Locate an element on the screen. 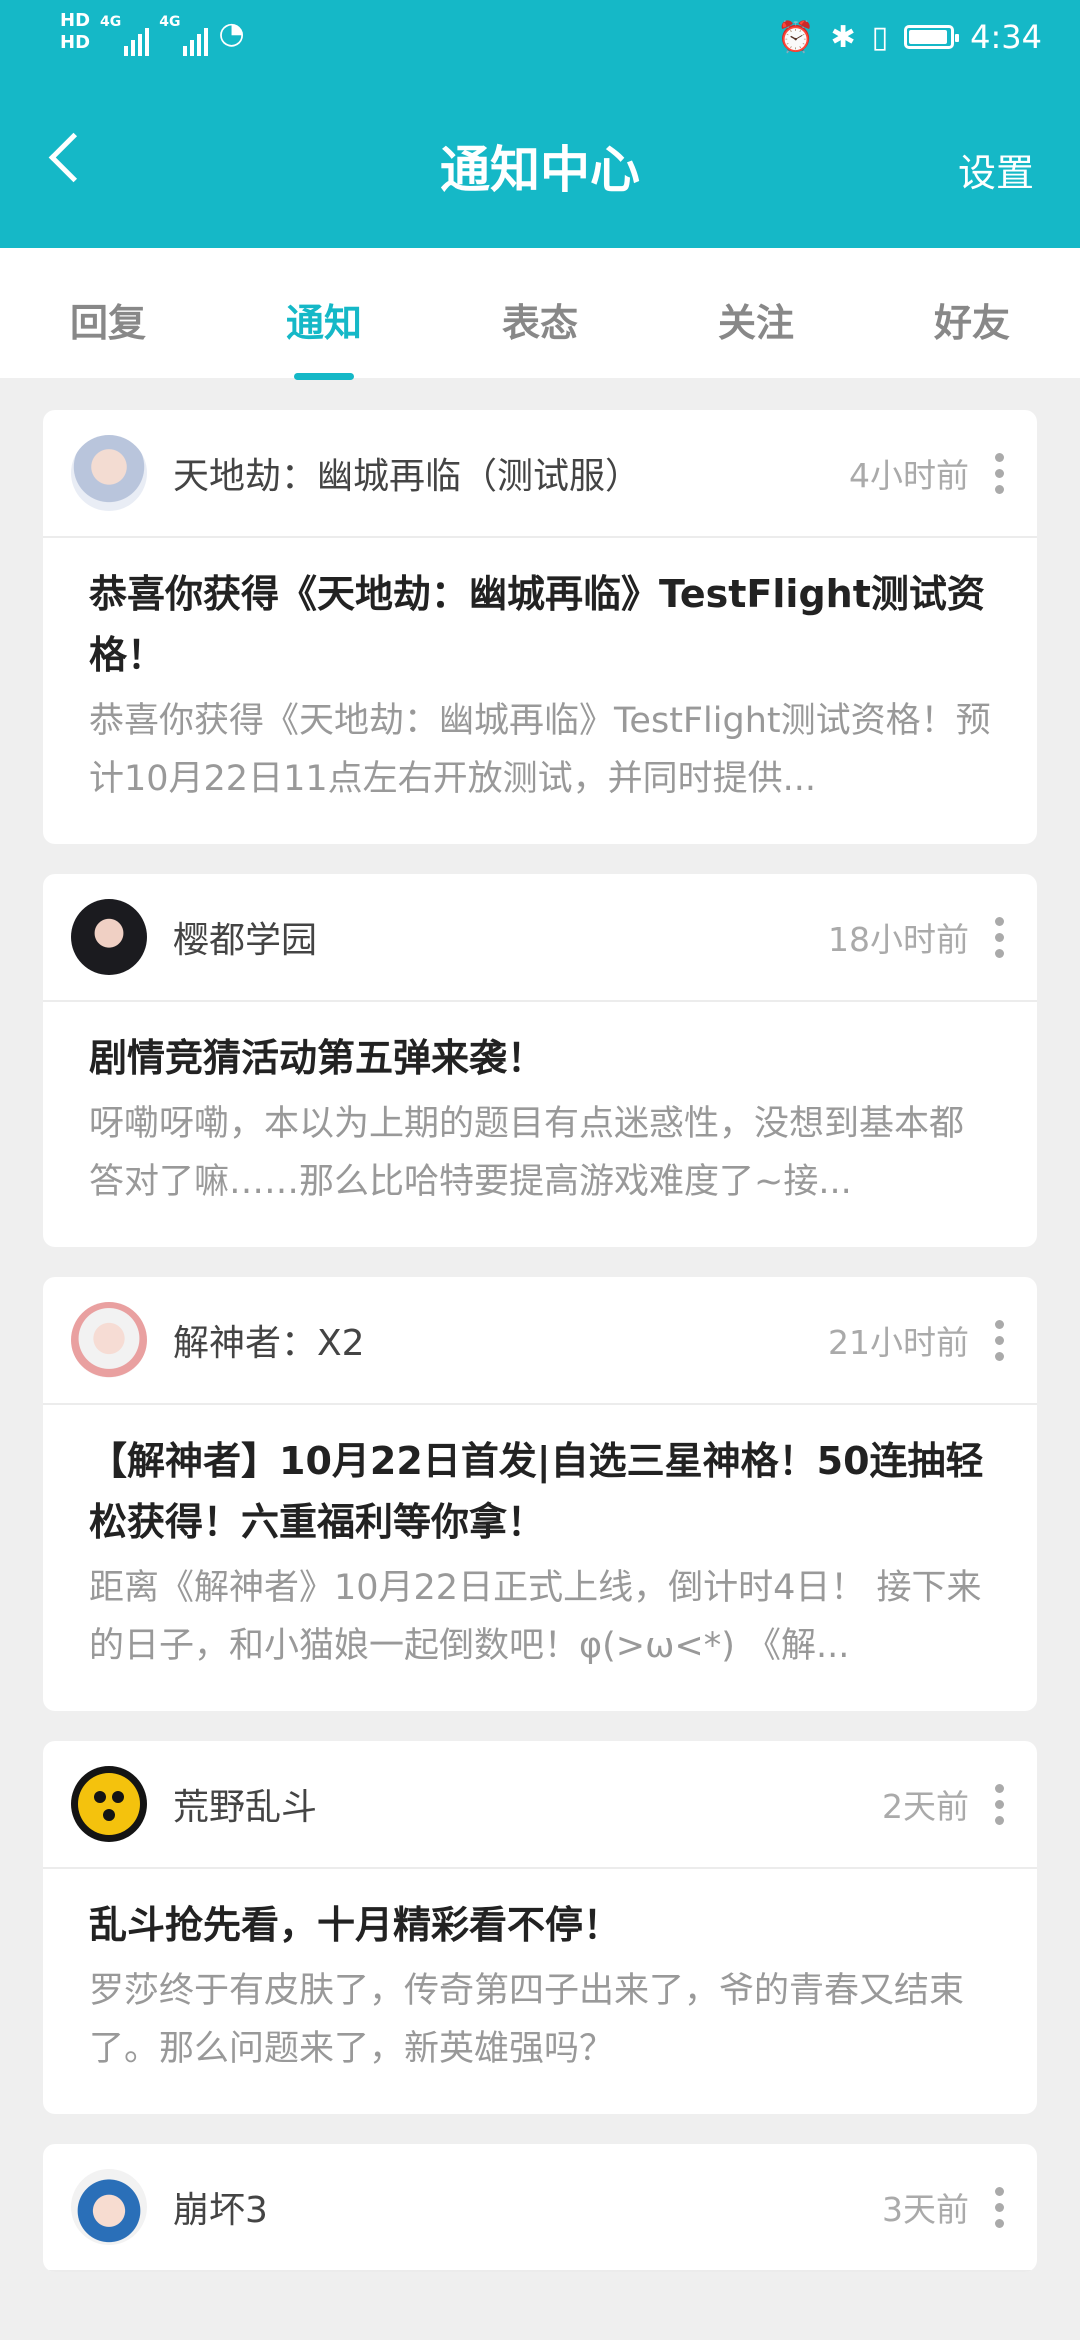 This screenshot has width=1080, height=2340. card-header: 天地劫：幽城再临（测试服） 4小时前 is located at coordinates (540, 474).